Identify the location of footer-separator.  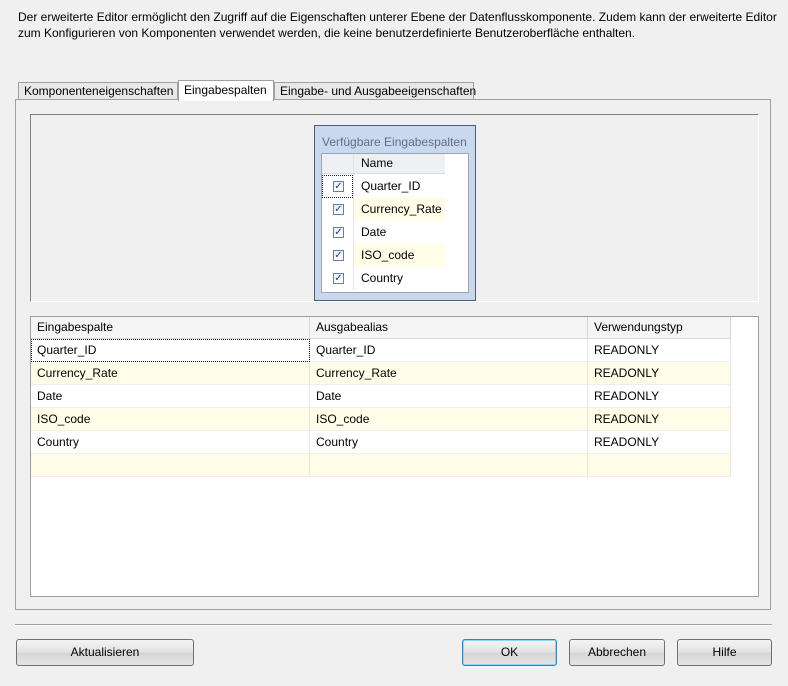
(393, 625).